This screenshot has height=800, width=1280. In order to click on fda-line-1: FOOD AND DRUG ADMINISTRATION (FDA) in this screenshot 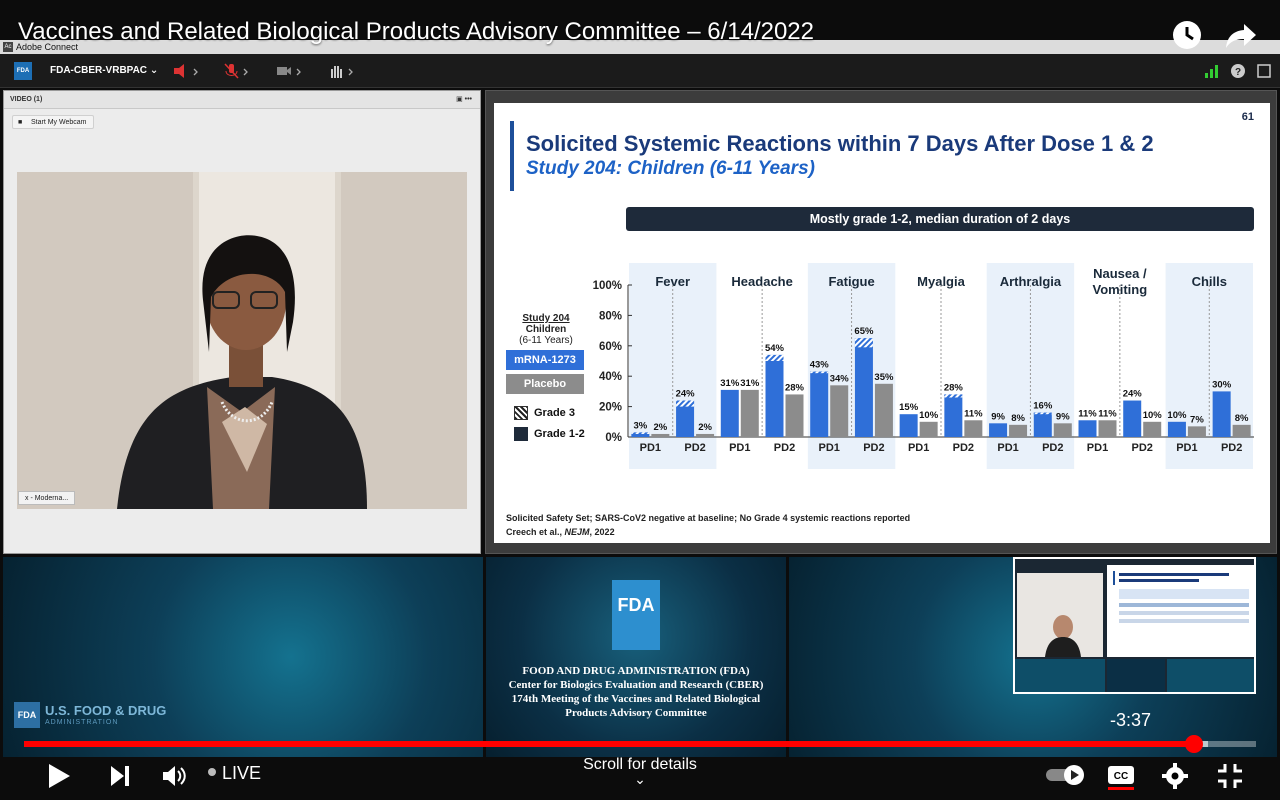, I will do `click(636, 671)`.